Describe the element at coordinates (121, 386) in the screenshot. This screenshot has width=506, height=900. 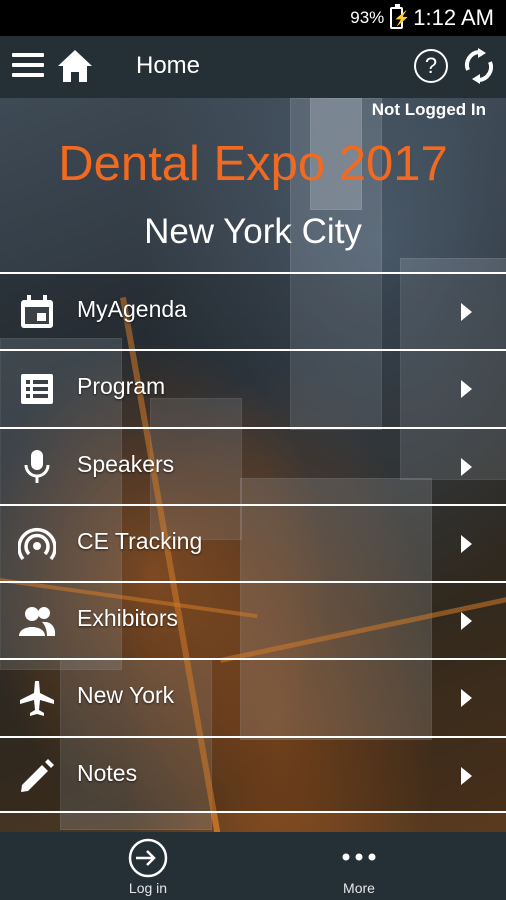
I see `menu-item-label: Program` at that location.